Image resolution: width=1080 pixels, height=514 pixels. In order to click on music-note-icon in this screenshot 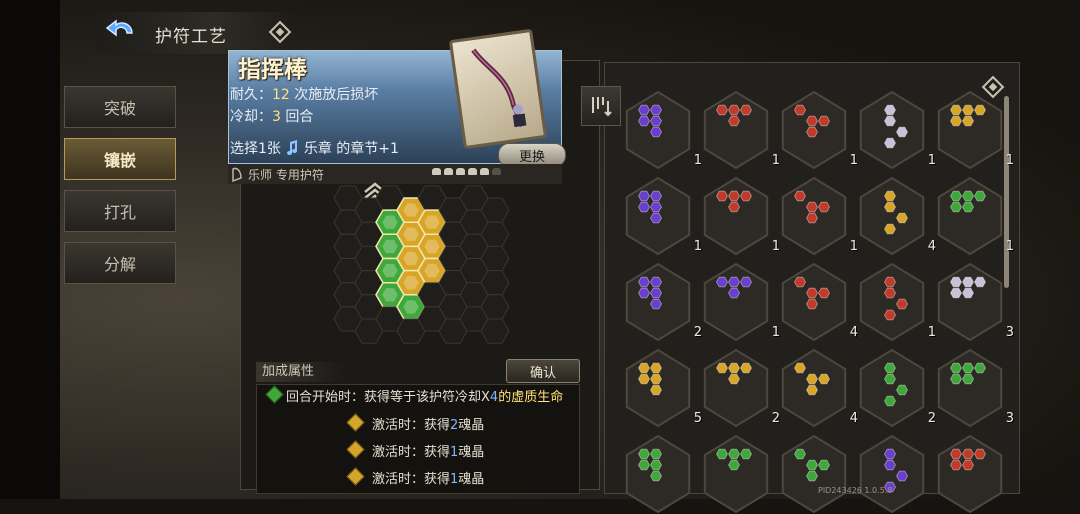, I will do `click(292, 147)`.